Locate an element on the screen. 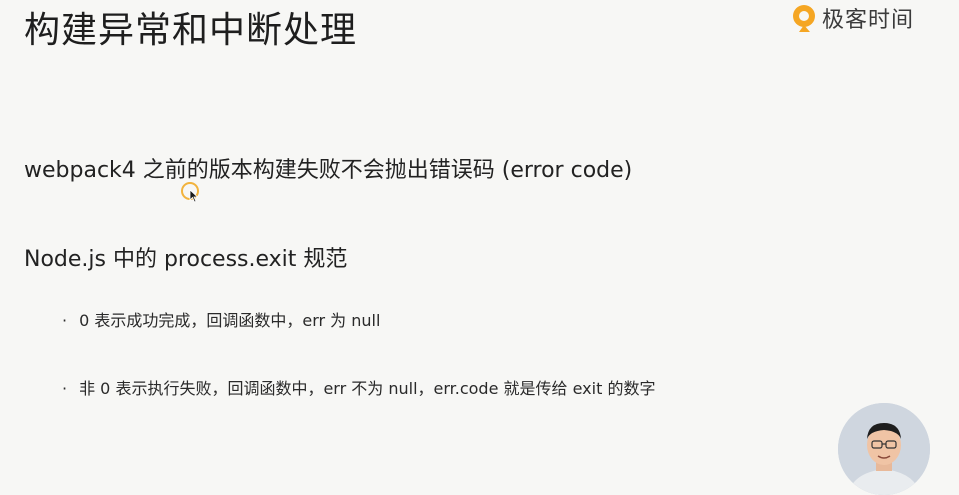 The height and width of the screenshot is (495, 959). geektime-logo-icon is located at coordinates (804, 18).